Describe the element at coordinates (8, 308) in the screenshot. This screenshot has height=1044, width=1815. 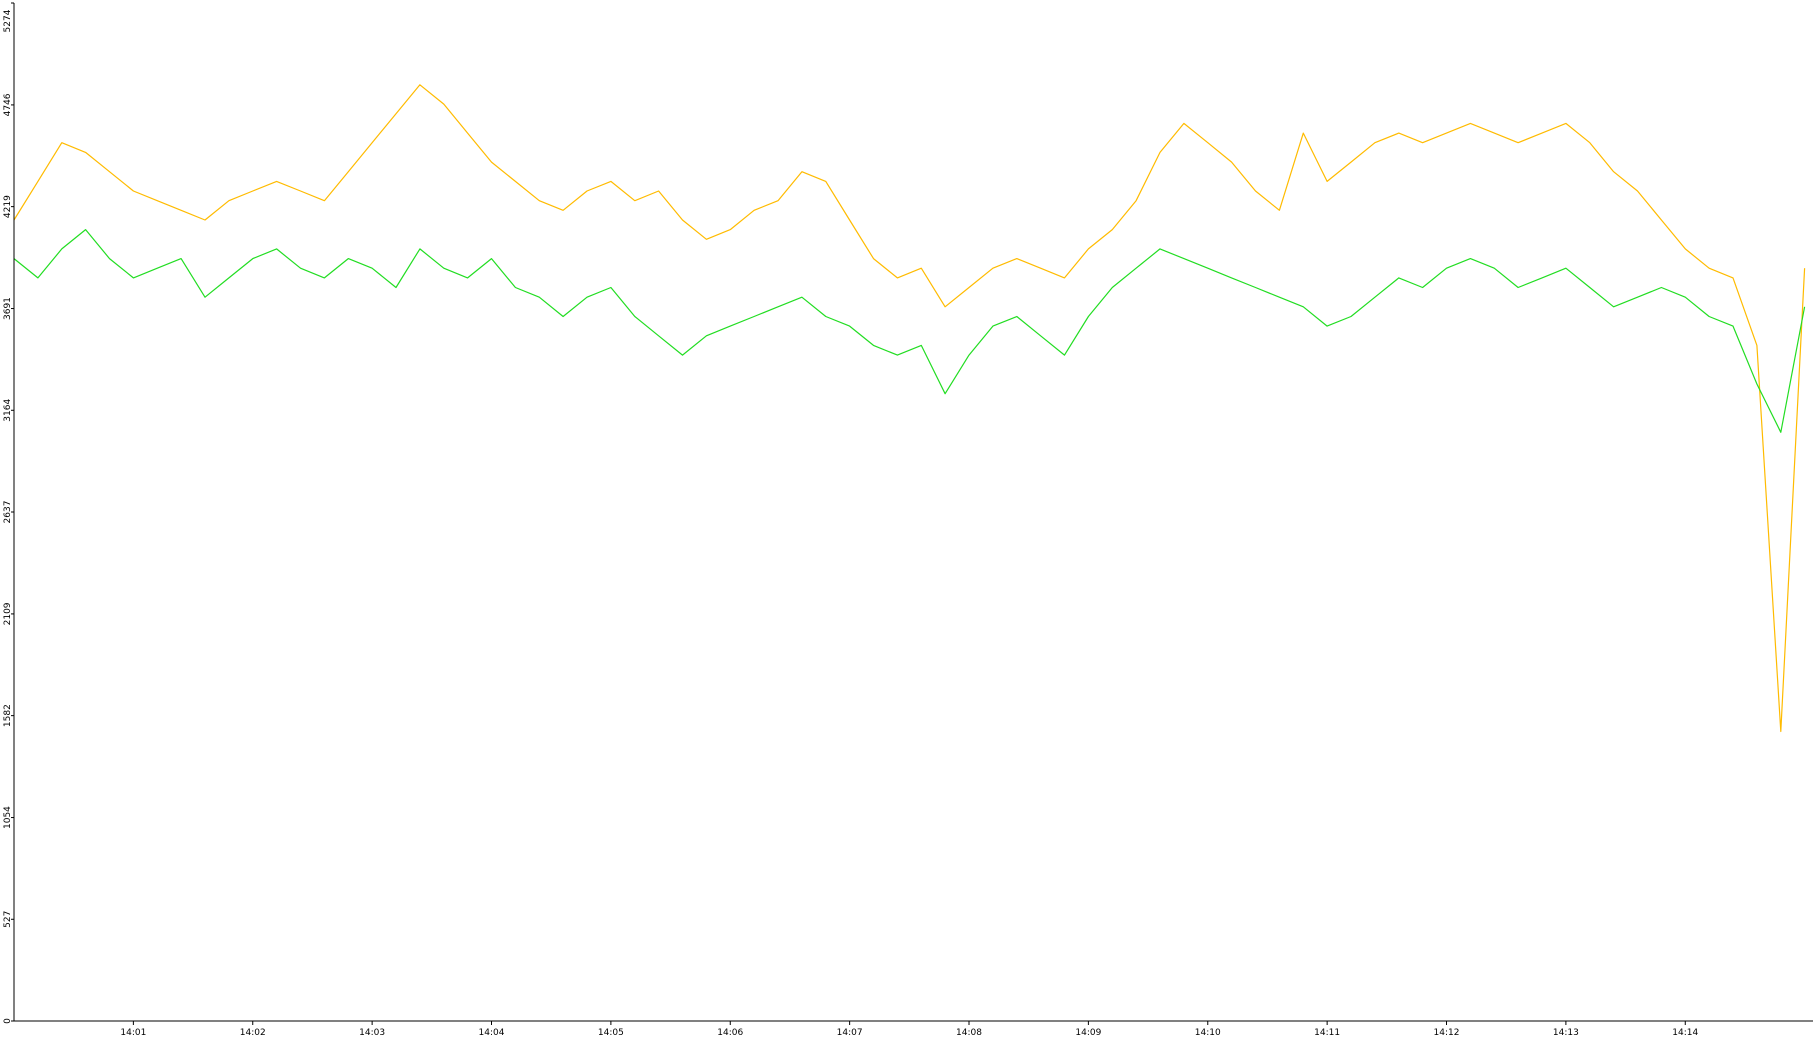
I see `y-tick-label: 3691` at that location.